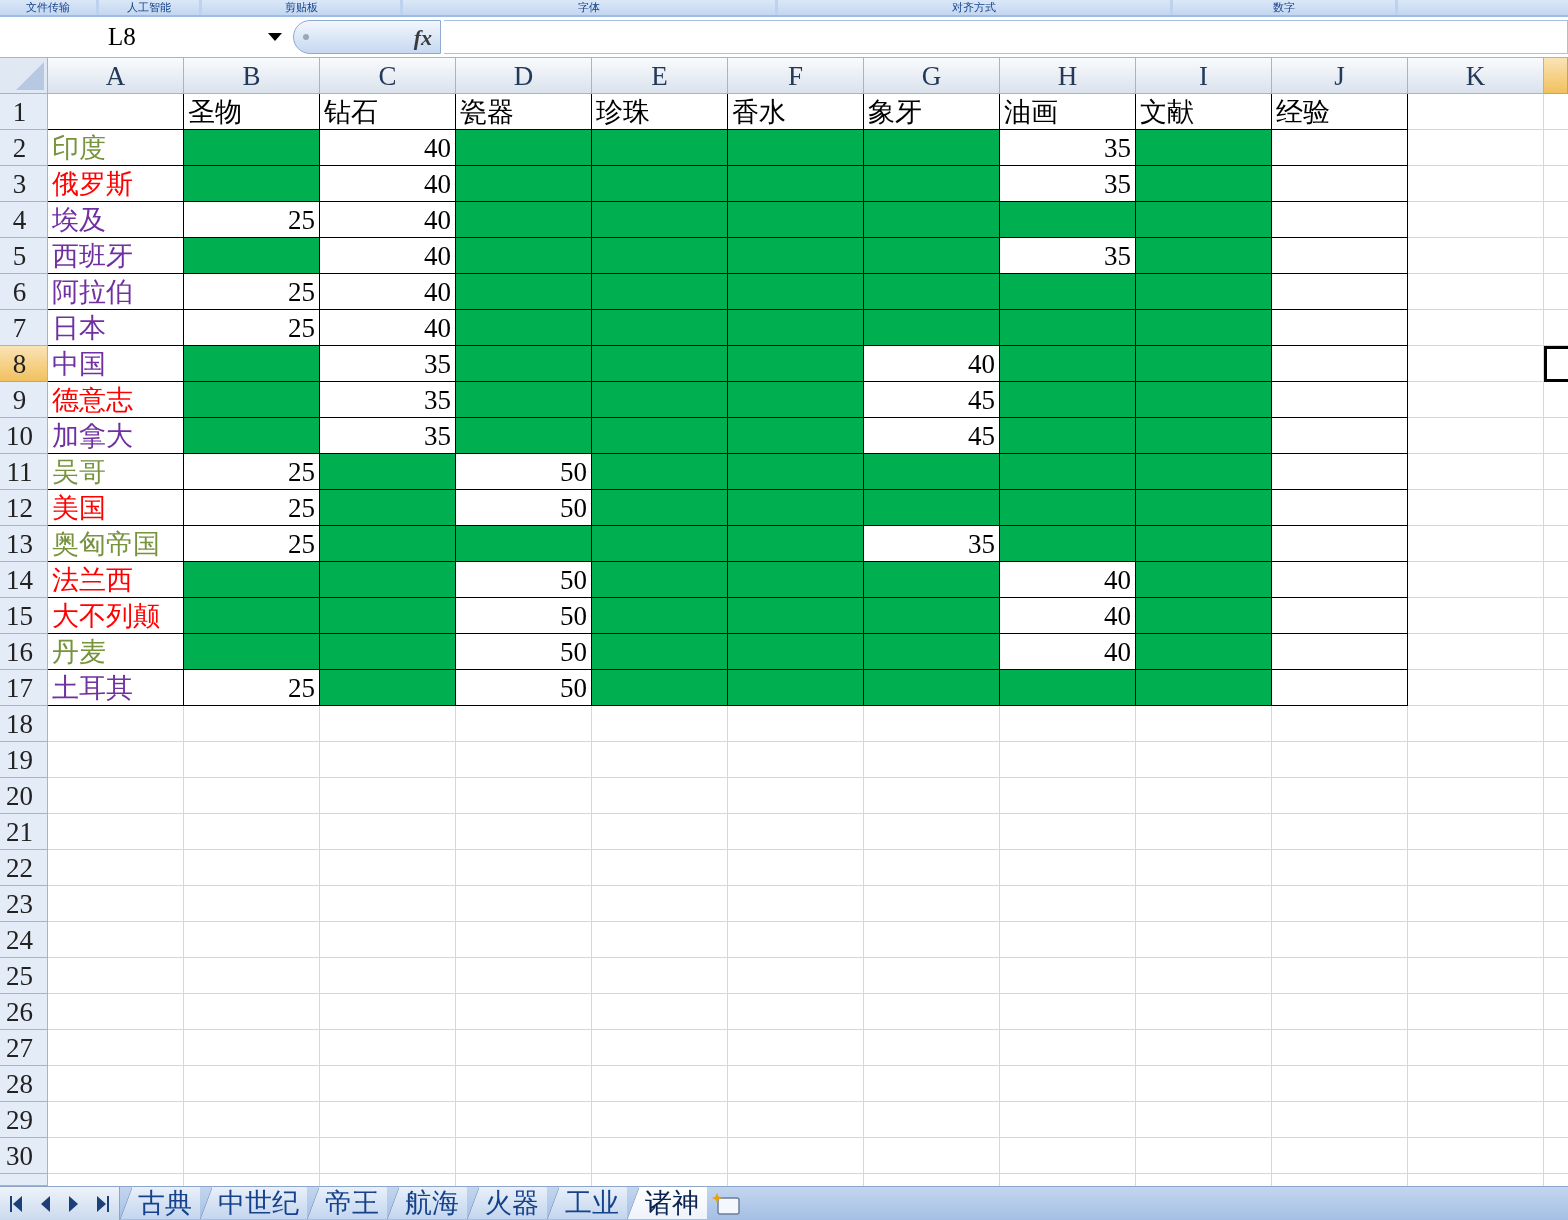 This screenshot has height=1220, width=1568. I want to click on table-cell: 阿拉伯, so click(116, 292).